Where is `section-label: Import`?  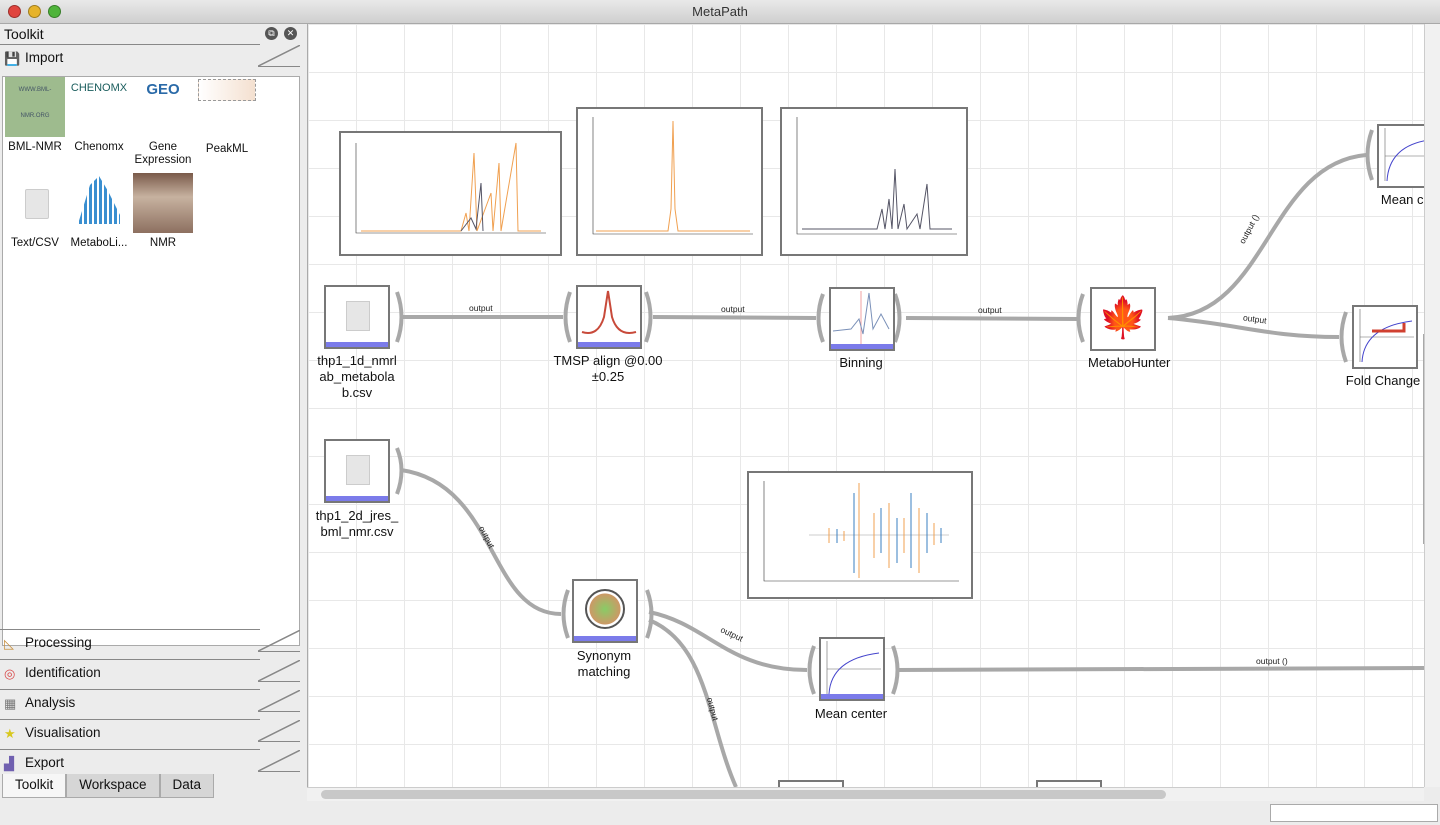 section-label: Import is located at coordinates (44, 57).